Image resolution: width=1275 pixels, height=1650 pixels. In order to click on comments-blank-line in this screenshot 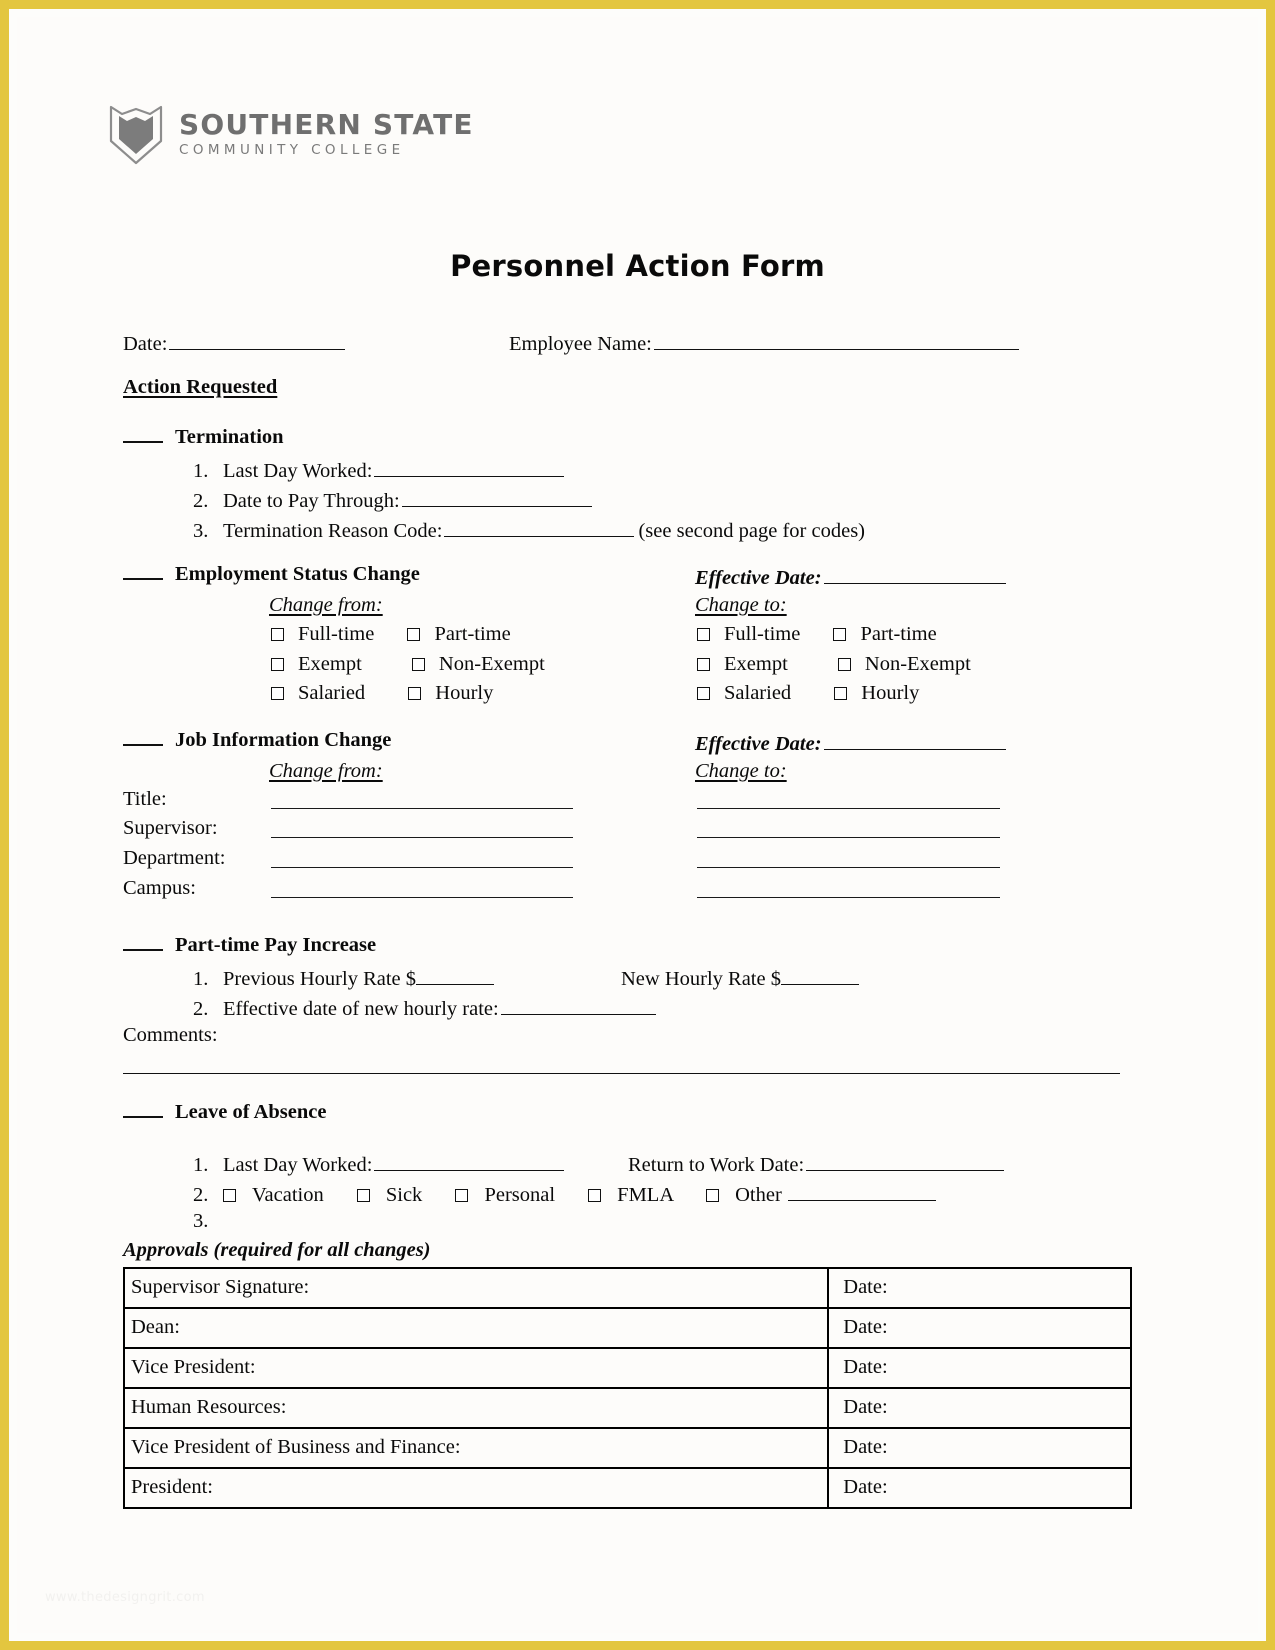, I will do `click(621, 1073)`.